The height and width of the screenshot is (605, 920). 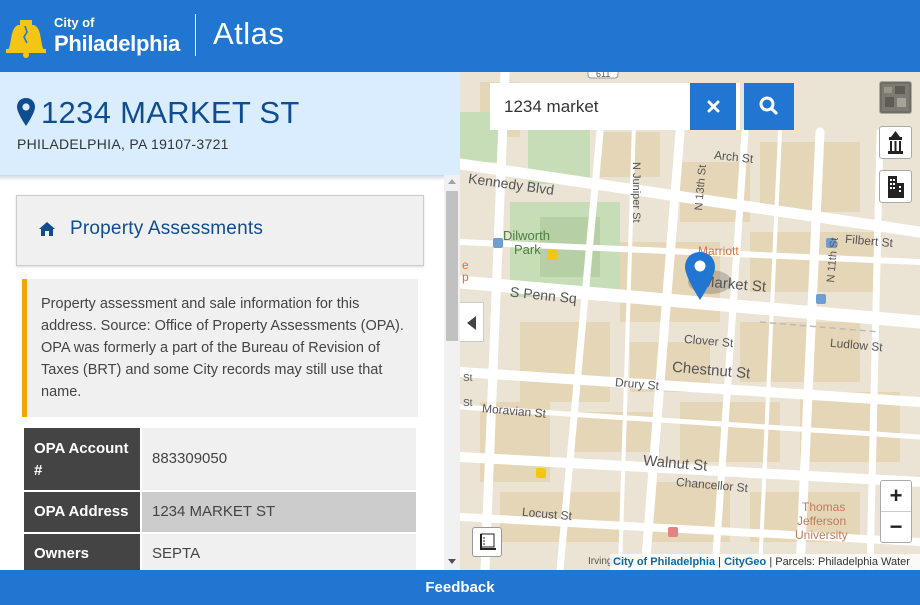 What do you see at coordinates (636, 192) in the screenshot?
I see `map-label-juniper: N Juniper St` at bounding box center [636, 192].